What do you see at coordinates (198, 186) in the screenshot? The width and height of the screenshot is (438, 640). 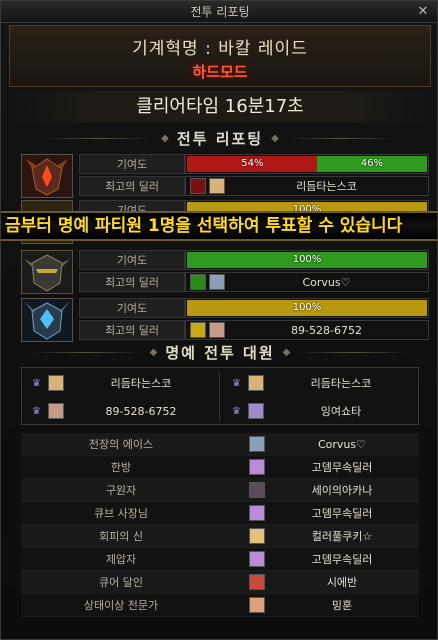 I see `red-slash-skill-icon` at bounding box center [198, 186].